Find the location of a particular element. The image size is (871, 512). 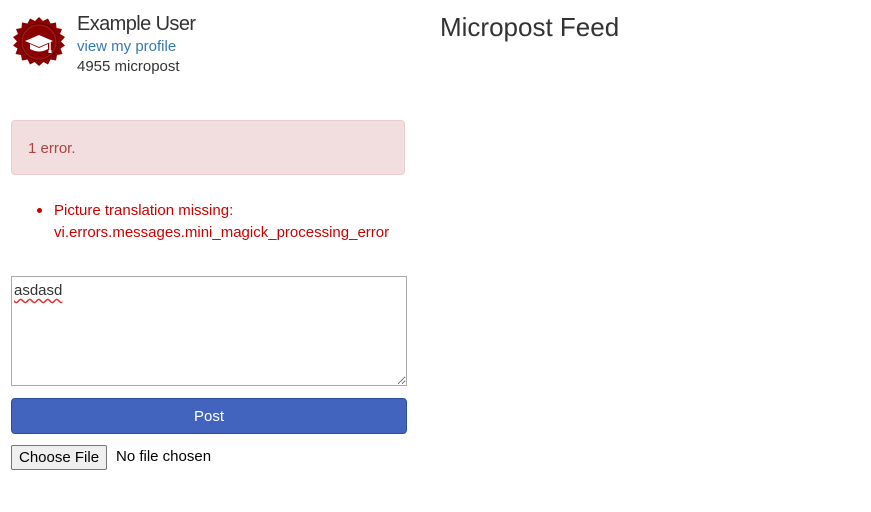

error-message-line1: Picture translation missing: is located at coordinates (144, 210).